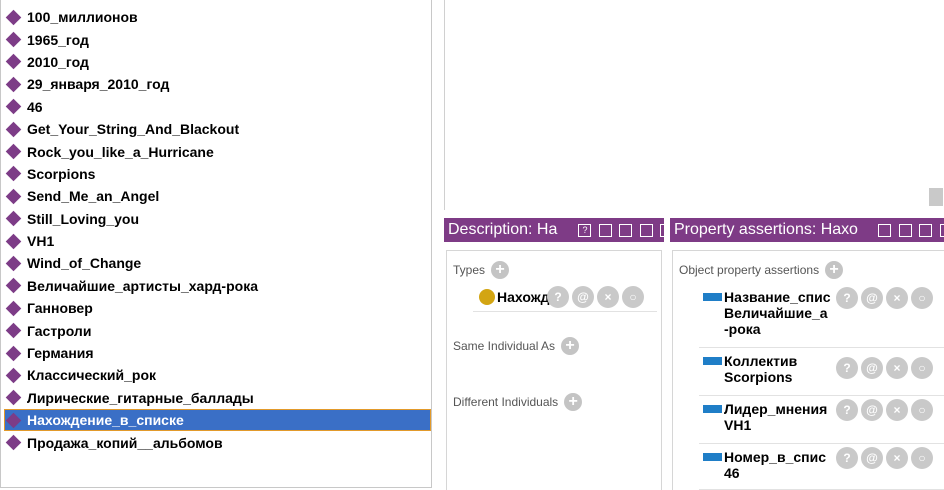 This screenshot has height=490, width=944. I want to click on individual-item: Wind_of_Change, so click(217, 263).